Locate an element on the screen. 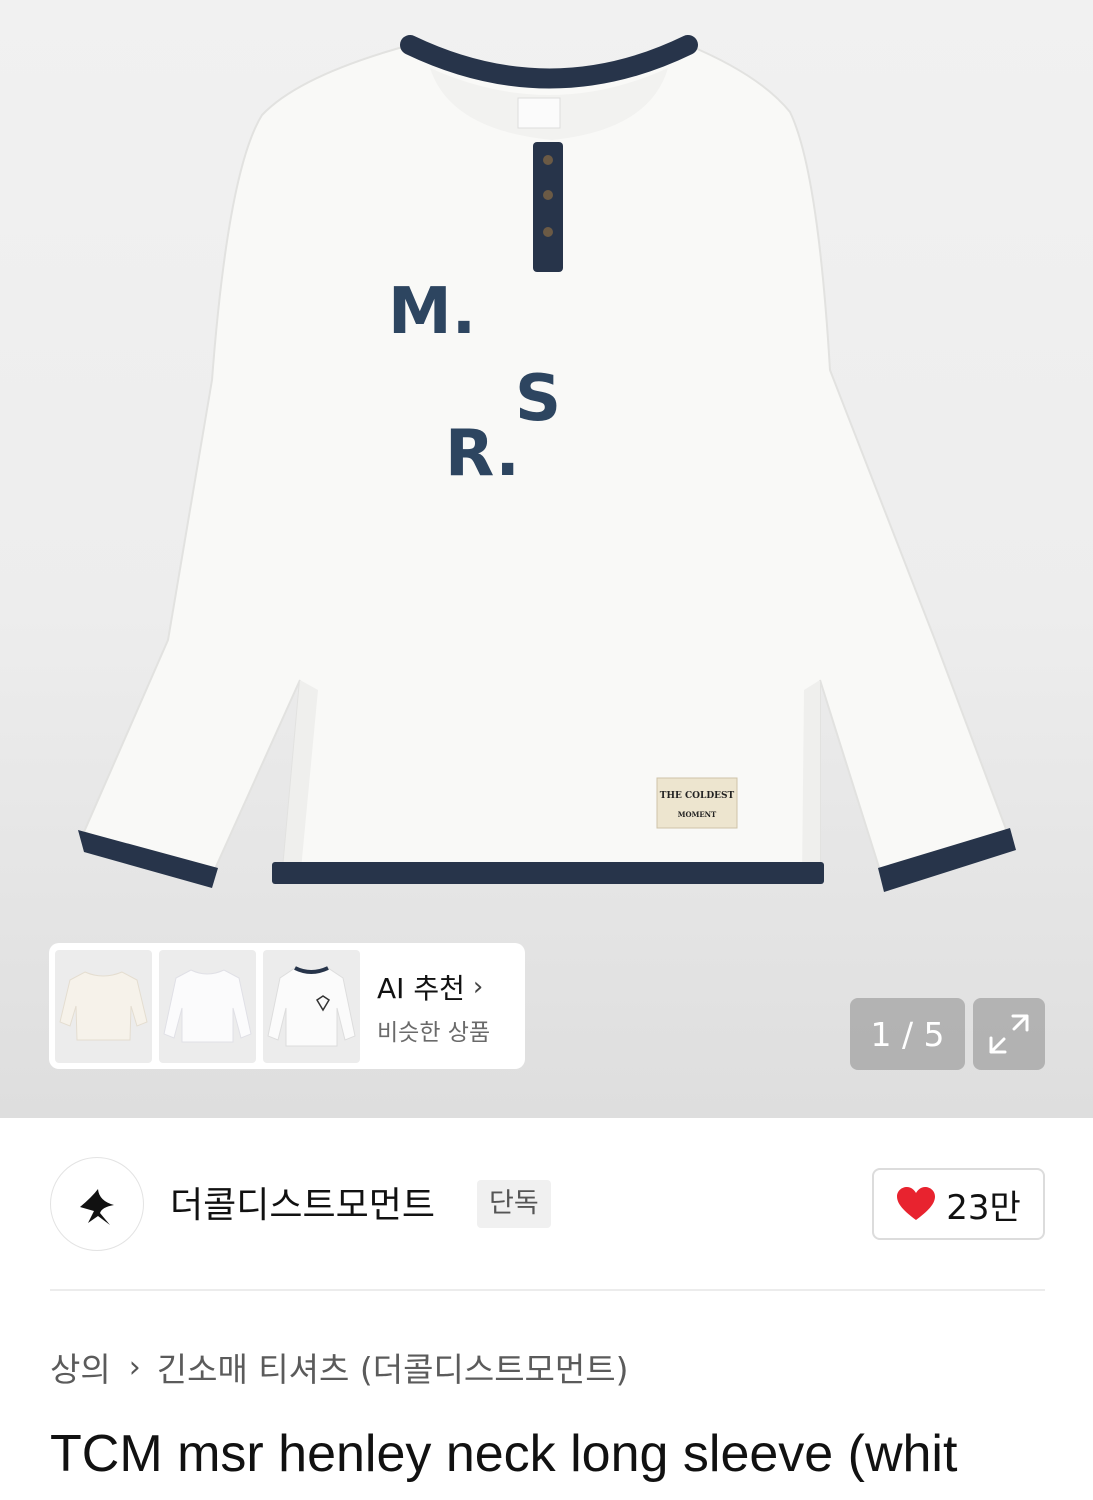 This screenshot has width=1093, height=1500. print-letter-m: M. is located at coordinates (432, 312).